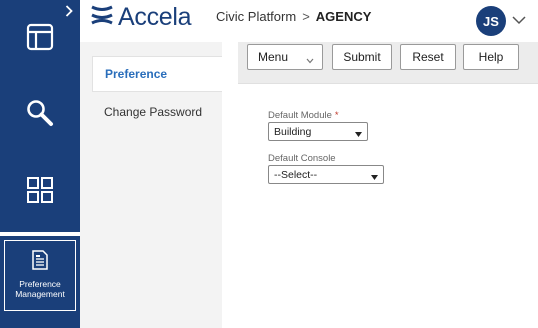 This screenshot has width=538, height=328. What do you see at coordinates (326, 174) in the screenshot?
I see `default-console-select: --Select--` at bounding box center [326, 174].